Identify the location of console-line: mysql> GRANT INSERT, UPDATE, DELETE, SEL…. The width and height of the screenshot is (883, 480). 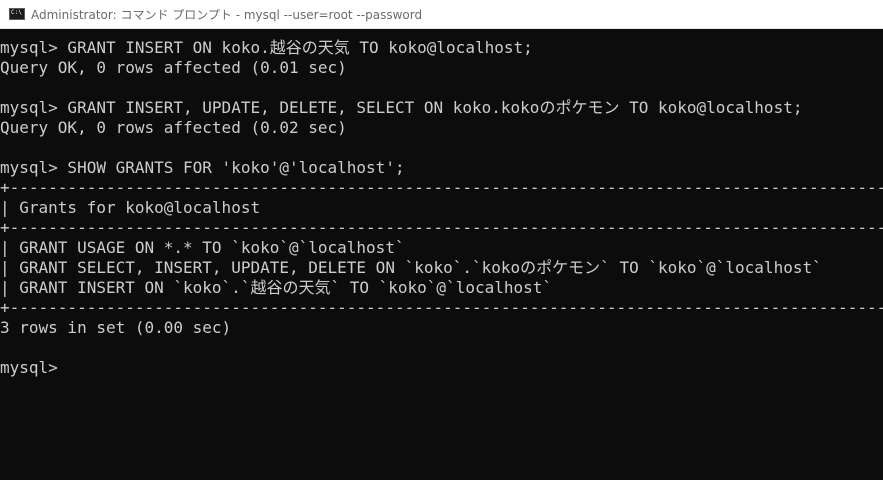
(401, 107).